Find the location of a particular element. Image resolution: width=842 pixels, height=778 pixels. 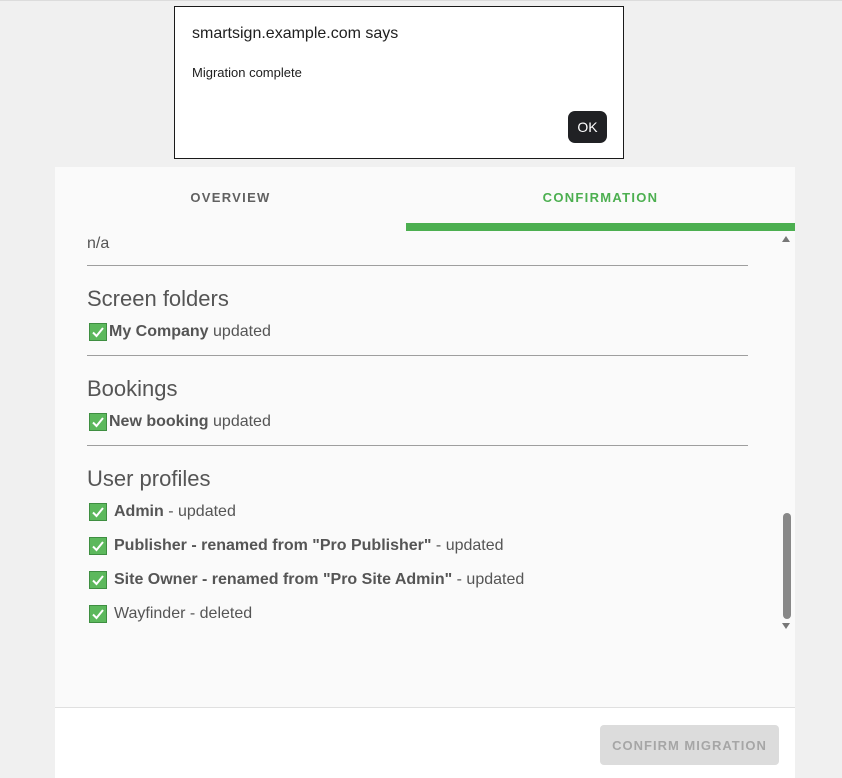

section-title-bookings: Bookings is located at coordinates (132, 388).